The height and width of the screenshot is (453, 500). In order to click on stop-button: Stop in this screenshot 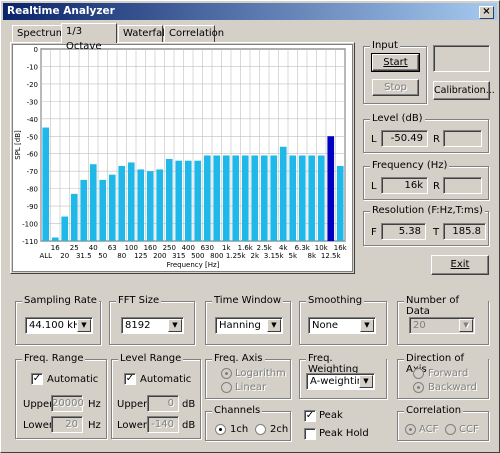, I will do `click(395, 87)`.